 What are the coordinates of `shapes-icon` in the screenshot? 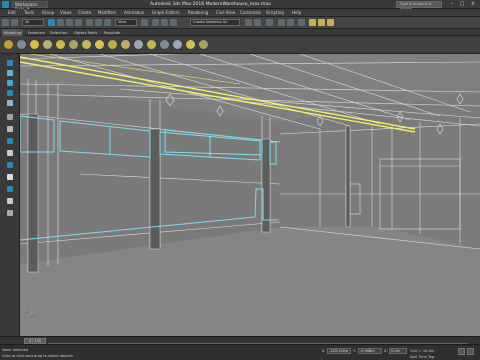 It's located at (10, 141).